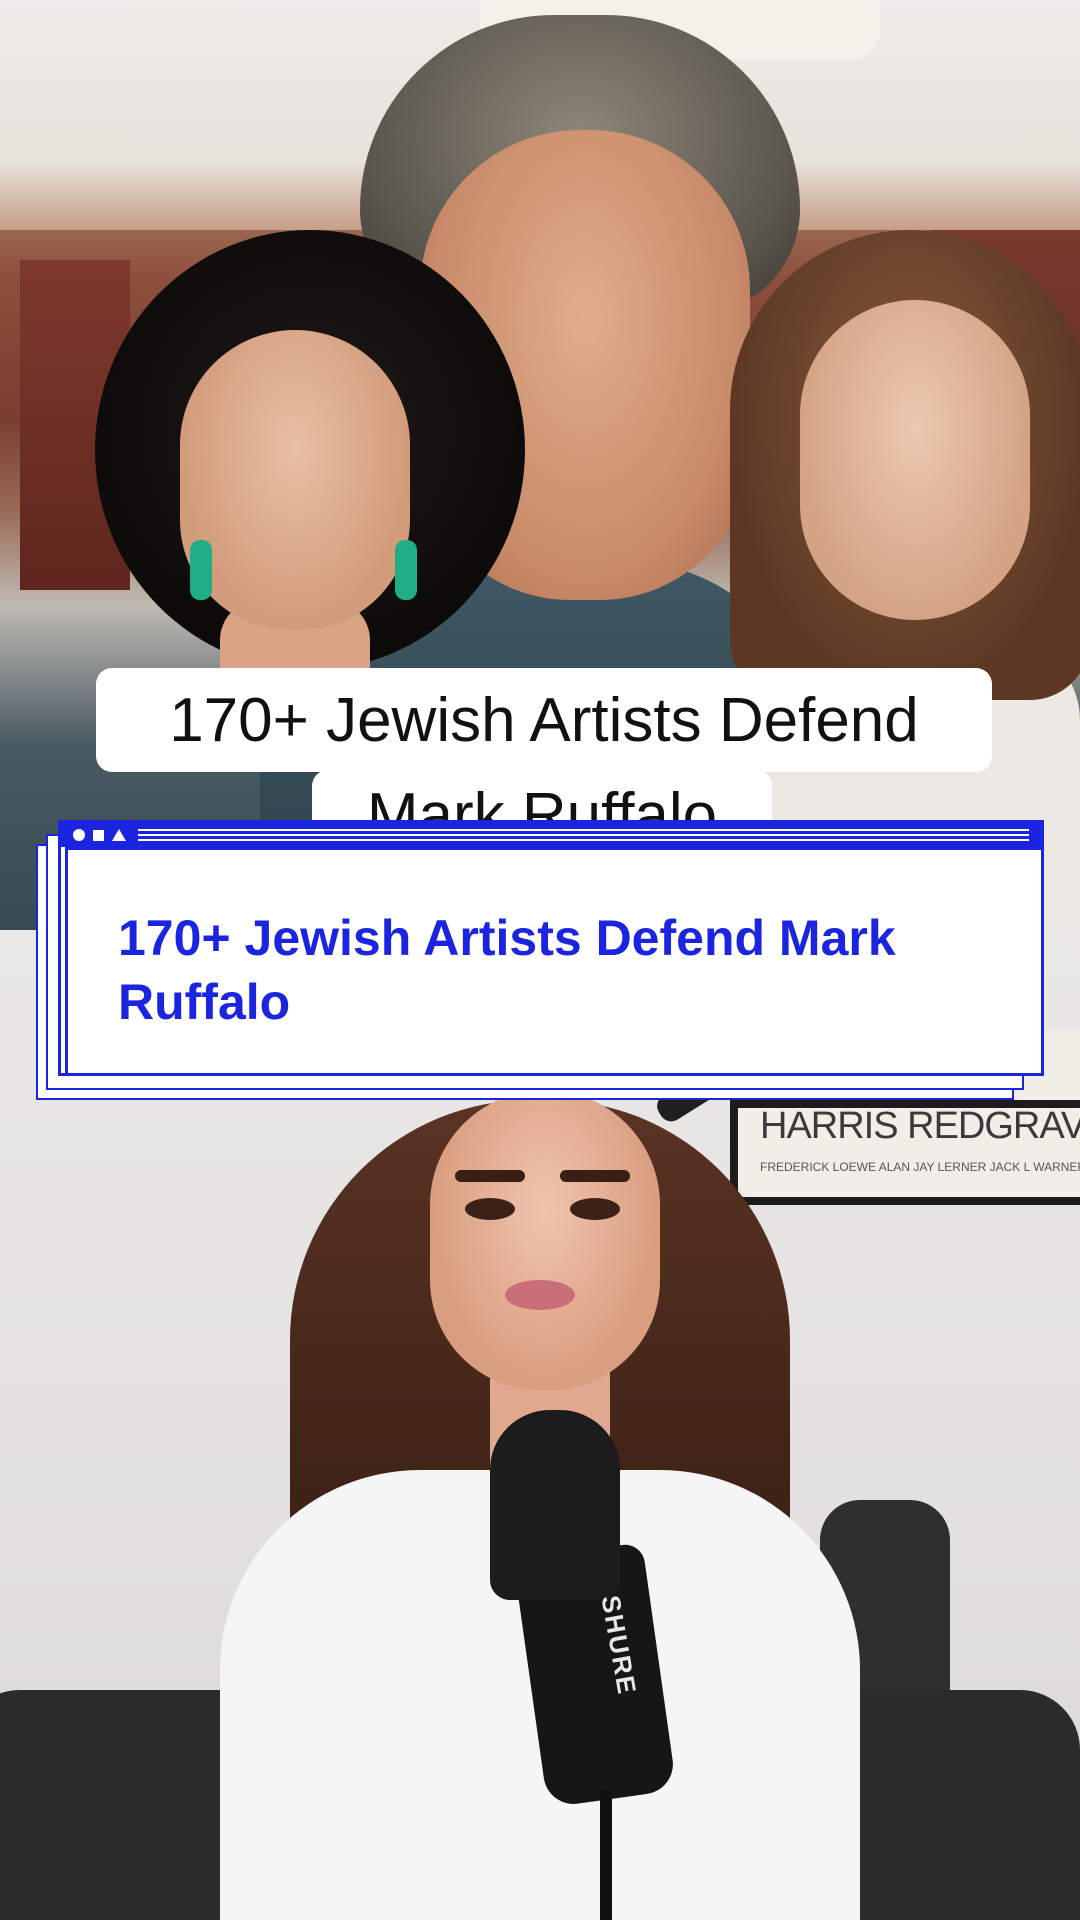 This screenshot has width=1080, height=1920. Describe the element at coordinates (595, 1209) in the screenshot. I see `woman-eye-right` at that location.